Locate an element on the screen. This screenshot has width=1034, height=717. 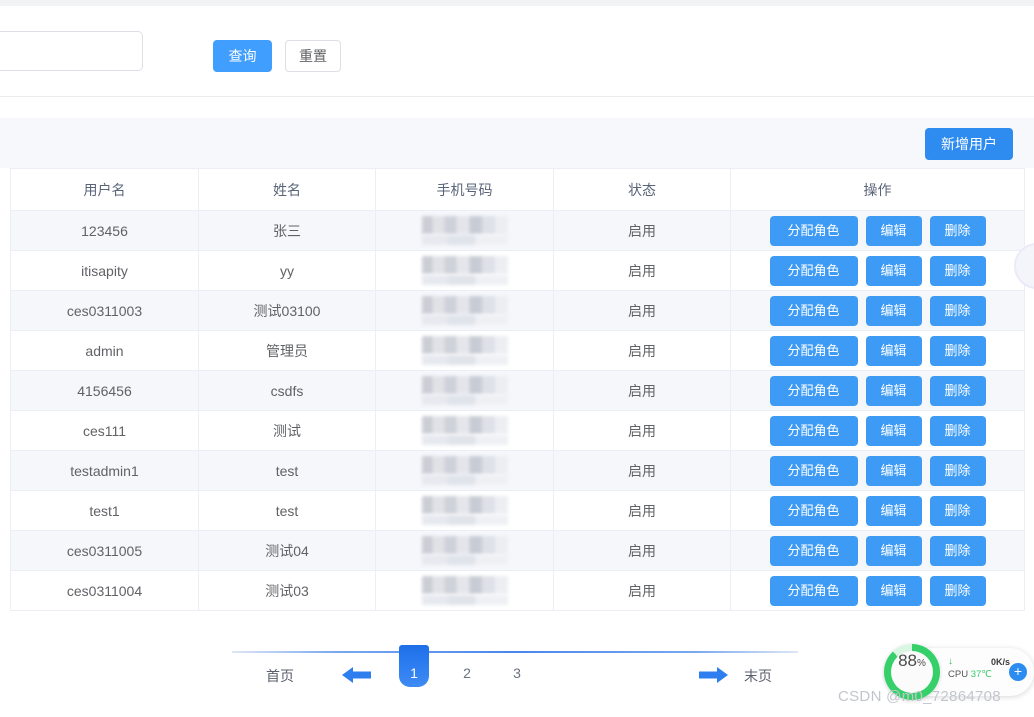
column-header-phone: 手机号码 is located at coordinates (464, 189).